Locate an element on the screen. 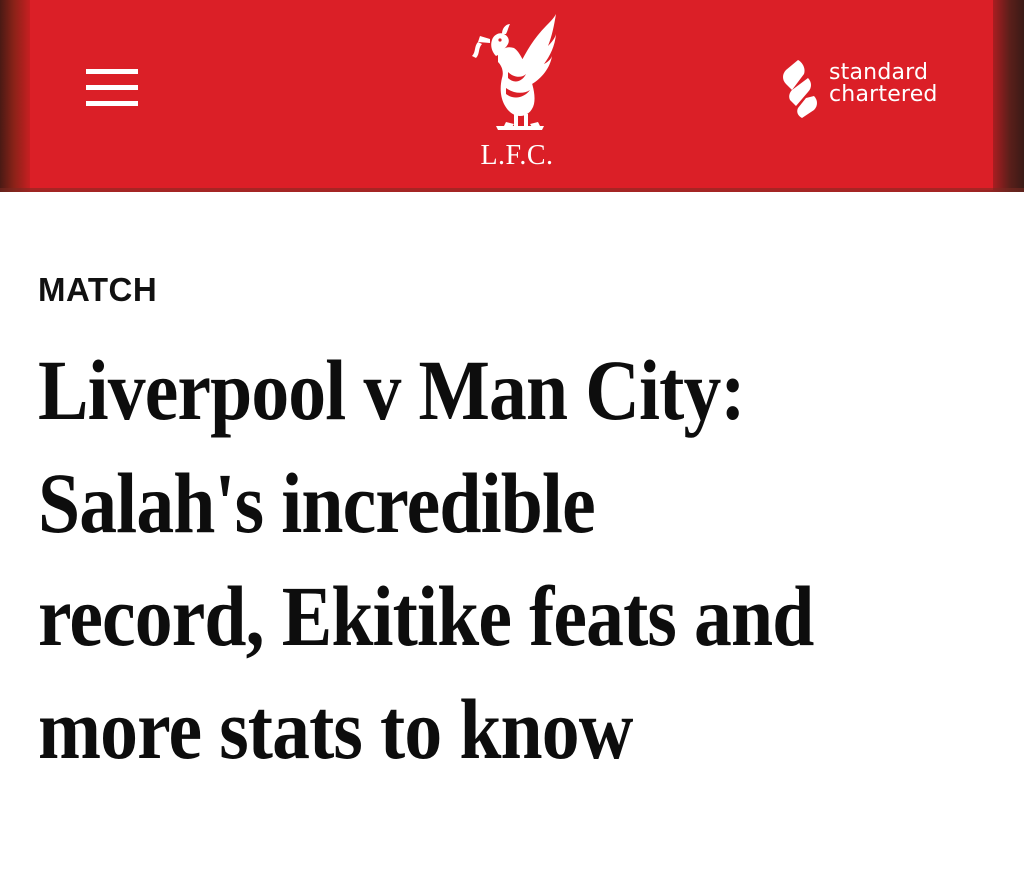 This screenshot has height=881, width=1024. header-divider is located at coordinates (512, 190).